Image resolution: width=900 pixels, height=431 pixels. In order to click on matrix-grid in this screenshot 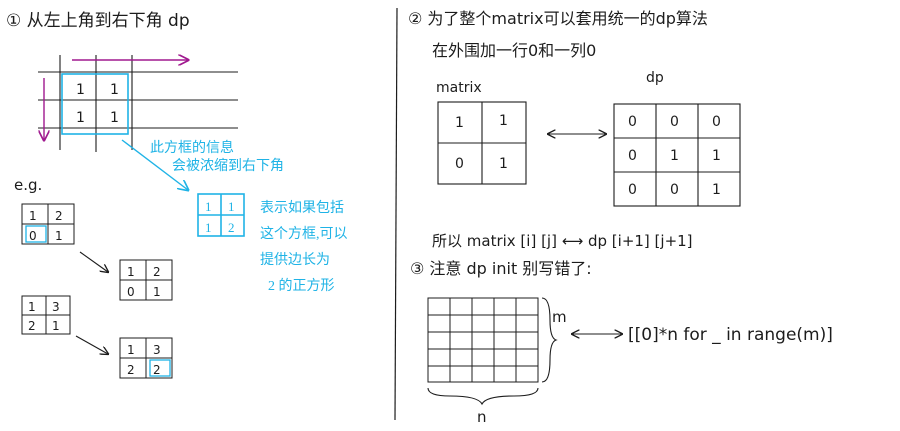, I will do `click(482, 143)`.